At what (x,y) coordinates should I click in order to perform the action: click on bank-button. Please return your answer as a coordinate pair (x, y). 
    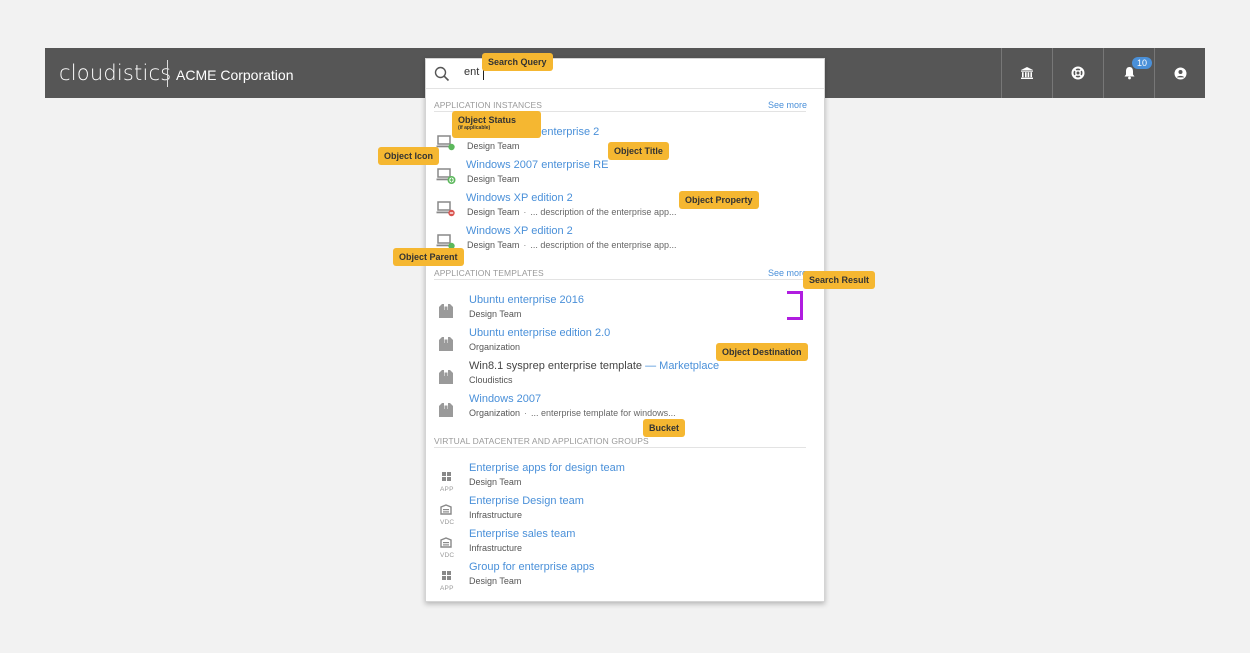
    Looking at the image, I should click on (1026, 73).